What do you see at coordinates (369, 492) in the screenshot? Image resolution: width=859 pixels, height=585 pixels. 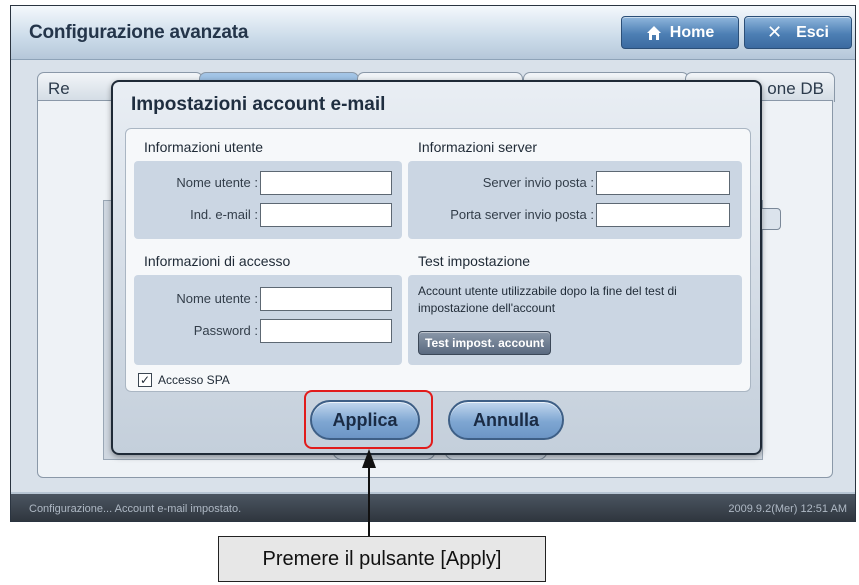 I see `pointer-arrow` at bounding box center [369, 492].